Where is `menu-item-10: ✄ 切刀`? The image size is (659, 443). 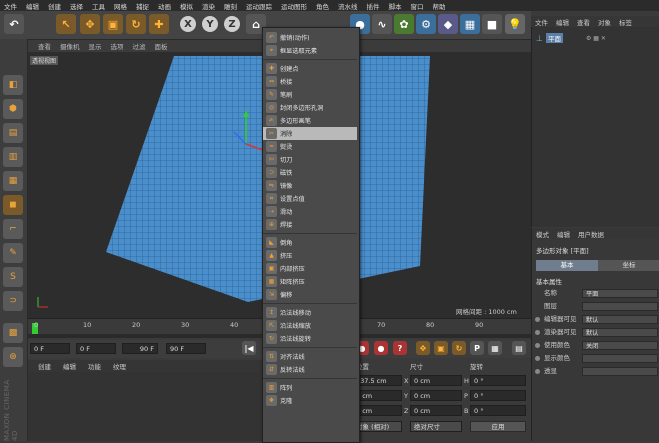
menu-item-10: ✄ 切刀 is located at coordinates (310, 159).